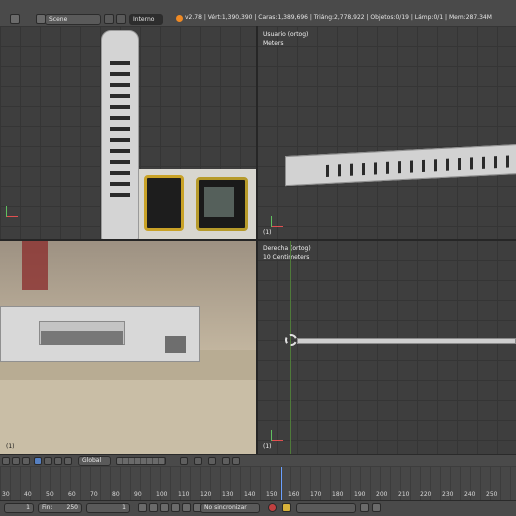 This screenshot has height=516, width=516. I want to click on strap-side-model, so click(100, 334).